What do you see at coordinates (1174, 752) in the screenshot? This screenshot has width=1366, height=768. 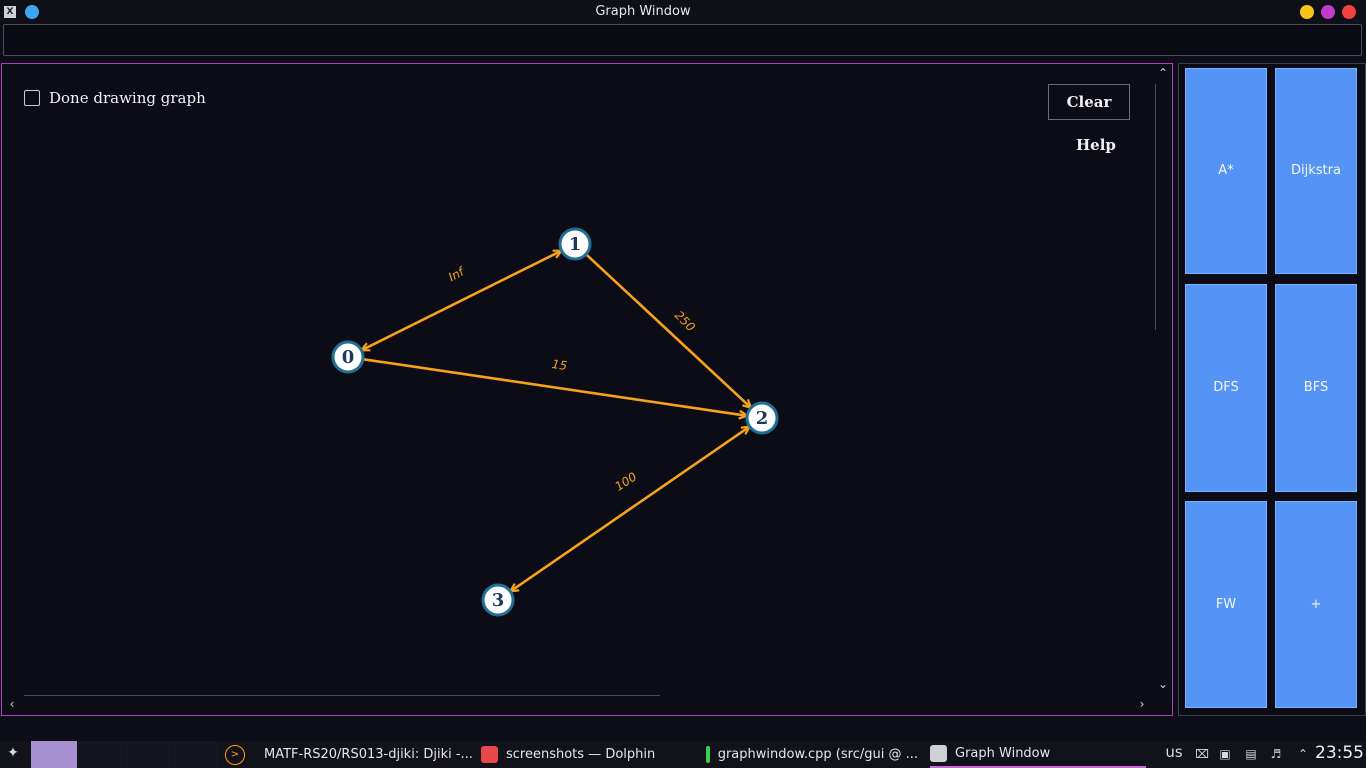 I see `keyboard-layout: us` at bounding box center [1174, 752].